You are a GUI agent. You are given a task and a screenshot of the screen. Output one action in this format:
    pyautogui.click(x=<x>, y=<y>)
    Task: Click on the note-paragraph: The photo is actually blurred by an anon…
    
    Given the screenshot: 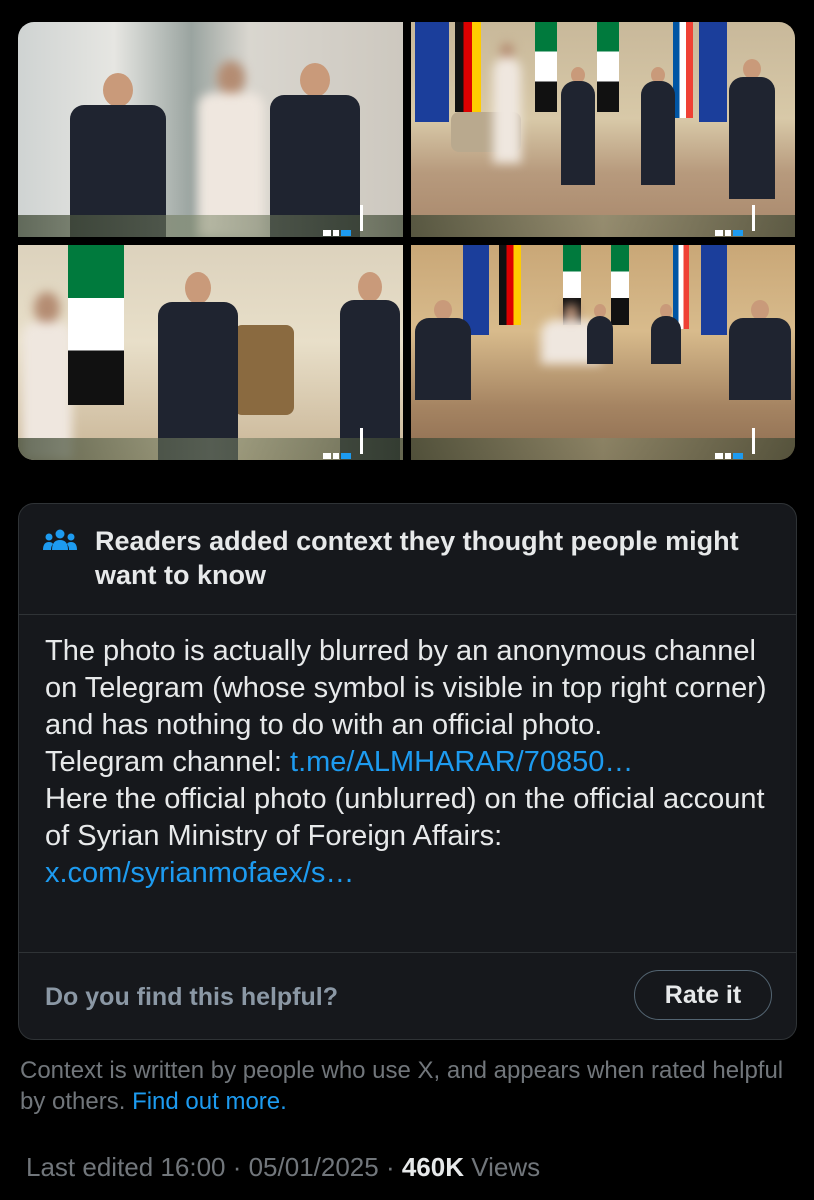 What is the action you would take?
    pyautogui.click(x=406, y=688)
    